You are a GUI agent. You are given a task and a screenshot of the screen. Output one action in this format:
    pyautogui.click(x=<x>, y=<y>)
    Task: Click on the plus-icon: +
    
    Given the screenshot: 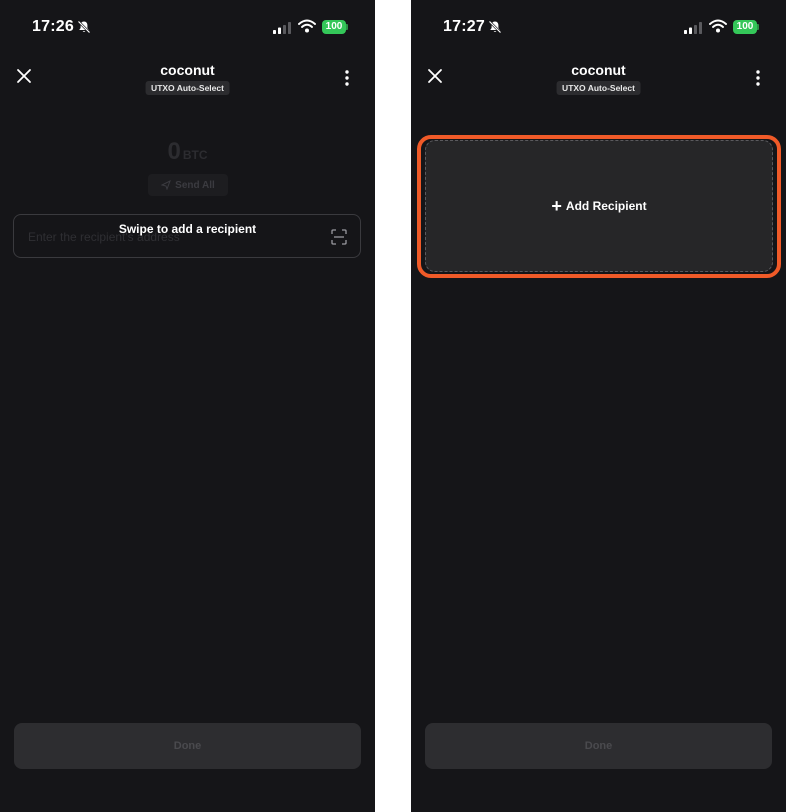 What is the action you would take?
    pyautogui.click(x=556, y=206)
    